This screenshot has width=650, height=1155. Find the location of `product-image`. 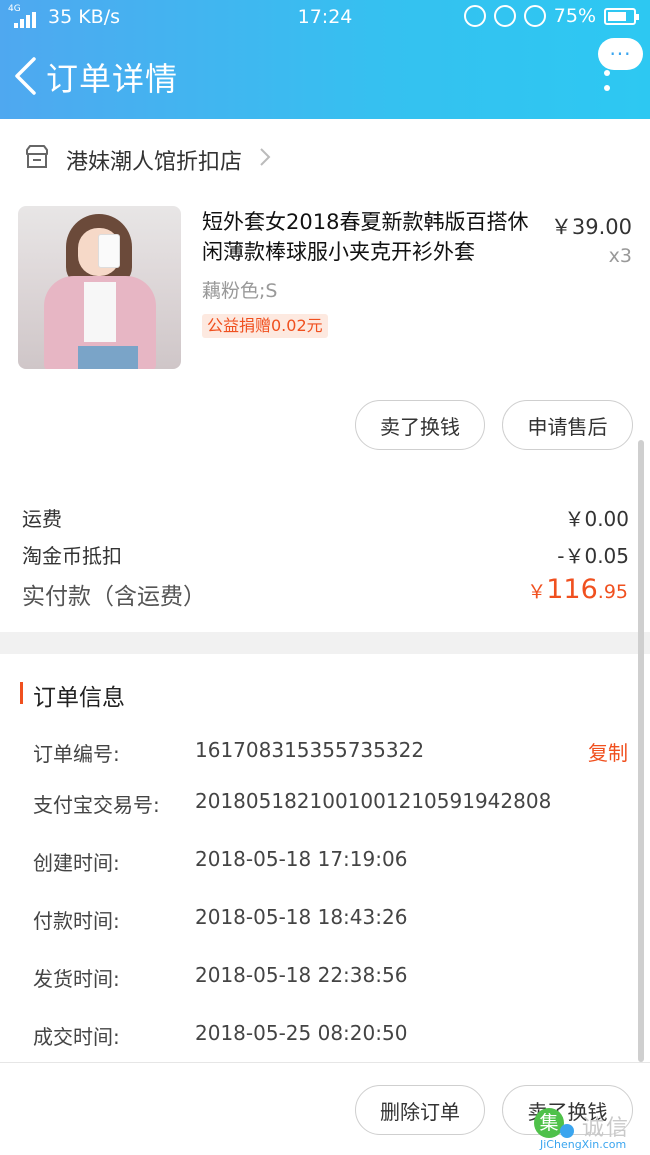

product-image is located at coordinates (99, 287).